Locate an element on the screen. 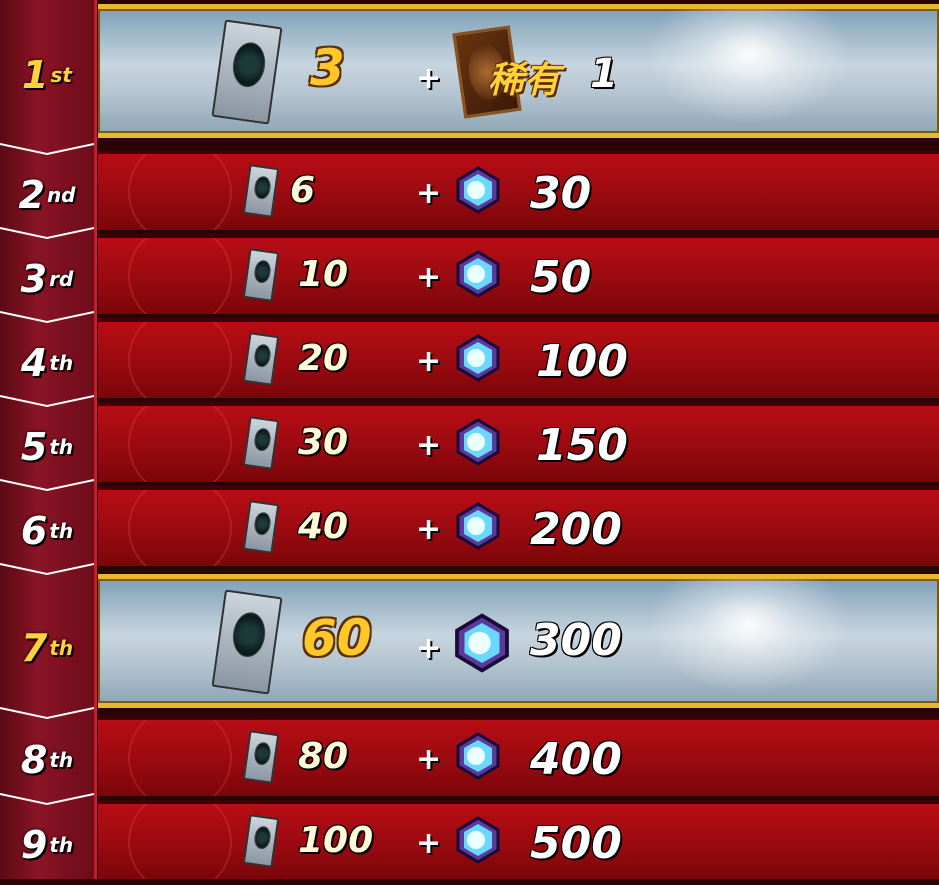  reward-row-3: 10 + 50 is located at coordinates (518, 274).